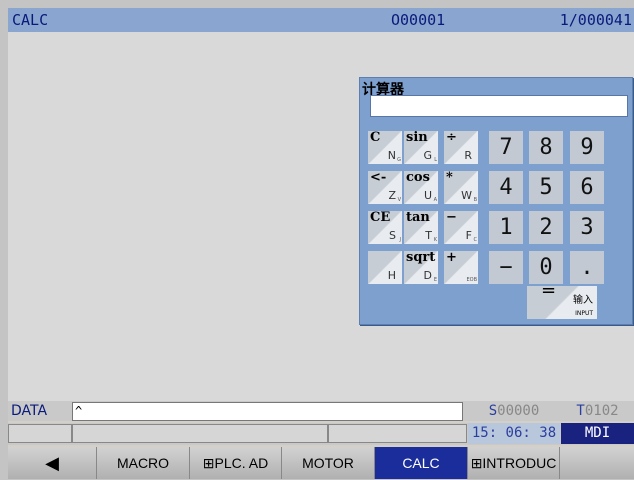 This screenshot has width=634, height=480. I want to click on calc-key: 5, so click(546, 187).